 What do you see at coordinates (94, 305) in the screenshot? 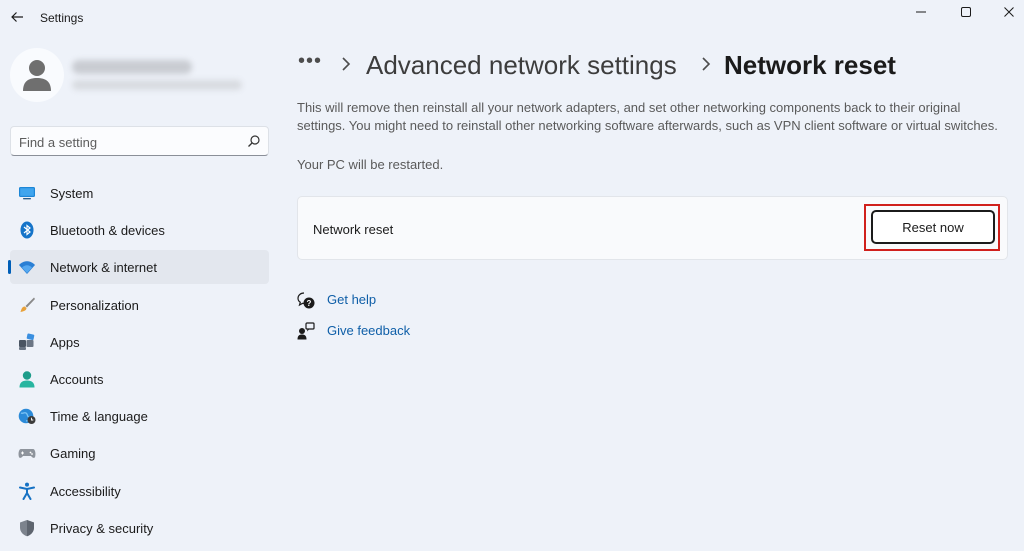
I see `sidebar-item-label: Personalization` at bounding box center [94, 305].